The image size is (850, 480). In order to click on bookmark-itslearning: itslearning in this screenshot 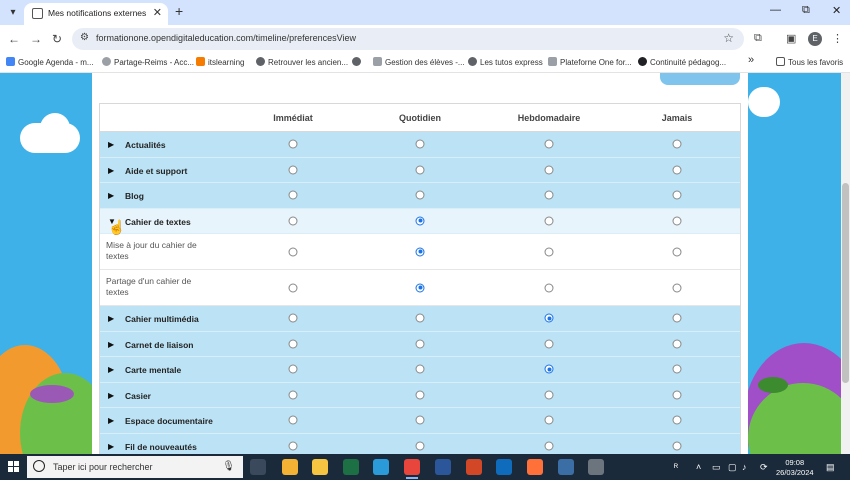, I will do `click(220, 62)`.